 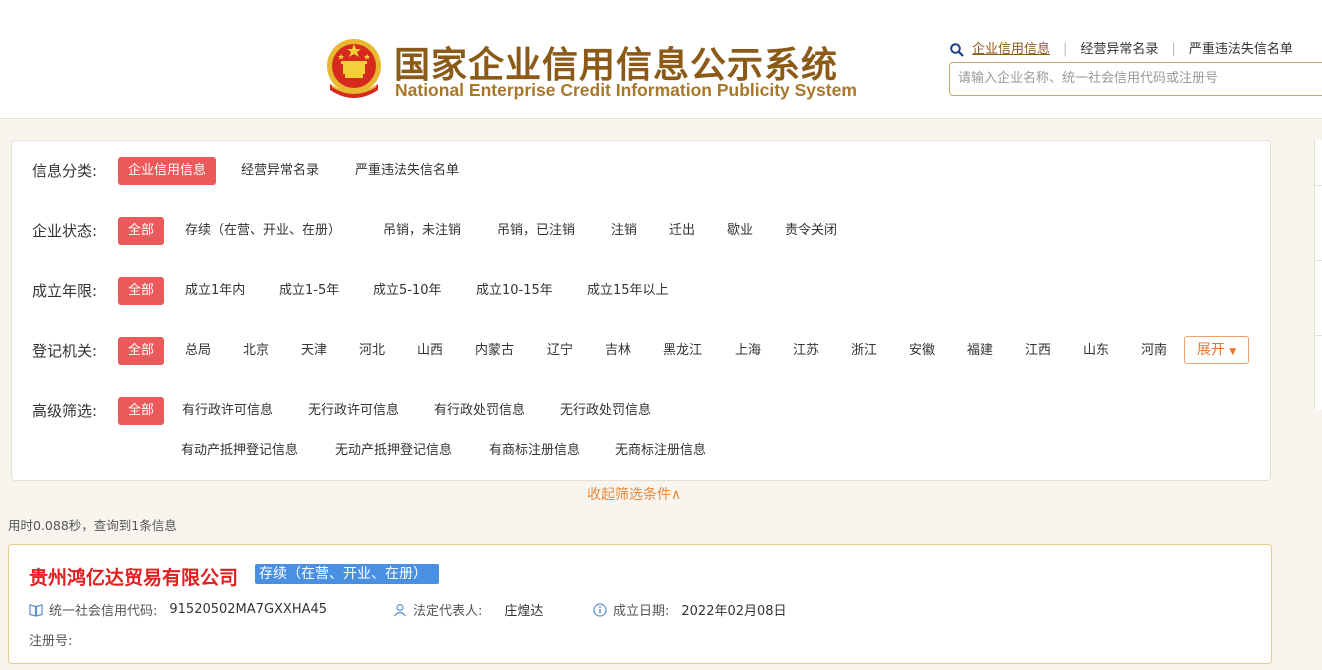 What do you see at coordinates (1318, 275) in the screenshot?
I see `side-panel` at bounding box center [1318, 275].